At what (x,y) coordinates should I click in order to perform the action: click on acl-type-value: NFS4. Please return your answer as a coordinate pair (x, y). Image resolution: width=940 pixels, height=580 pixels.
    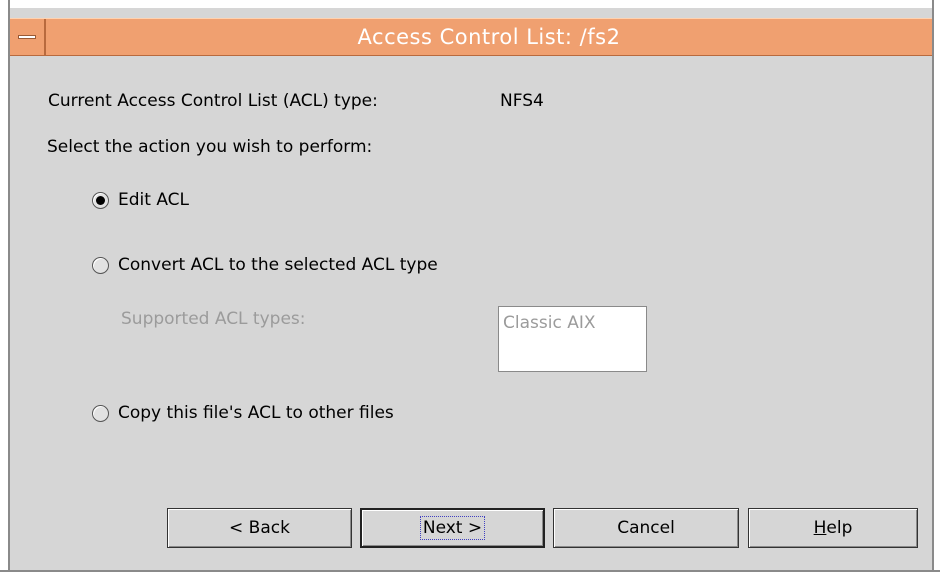
    Looking at the image, I should click on (522, 101).